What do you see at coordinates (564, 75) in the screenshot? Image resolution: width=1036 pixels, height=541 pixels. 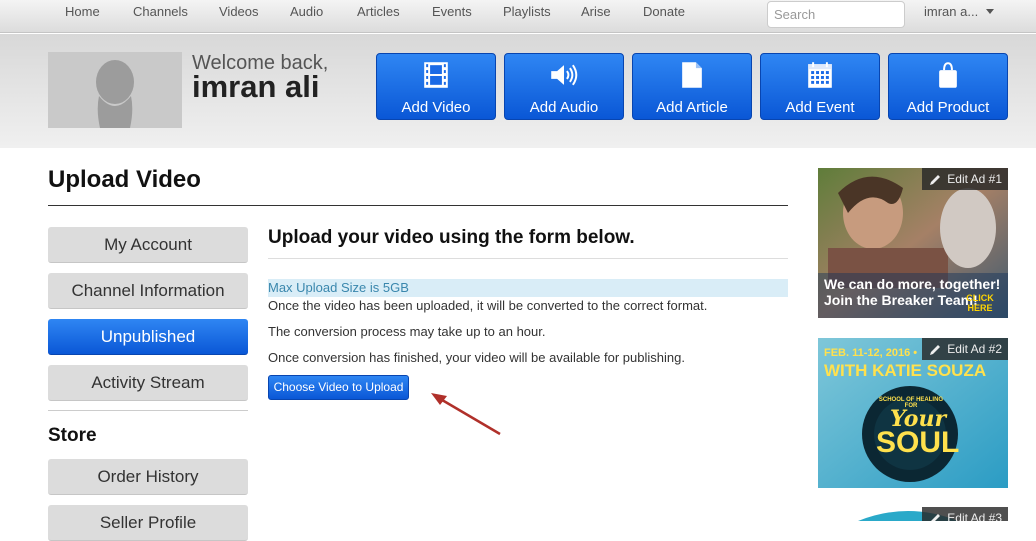 I see `speaker-icon` at bounding box center [564, 75].